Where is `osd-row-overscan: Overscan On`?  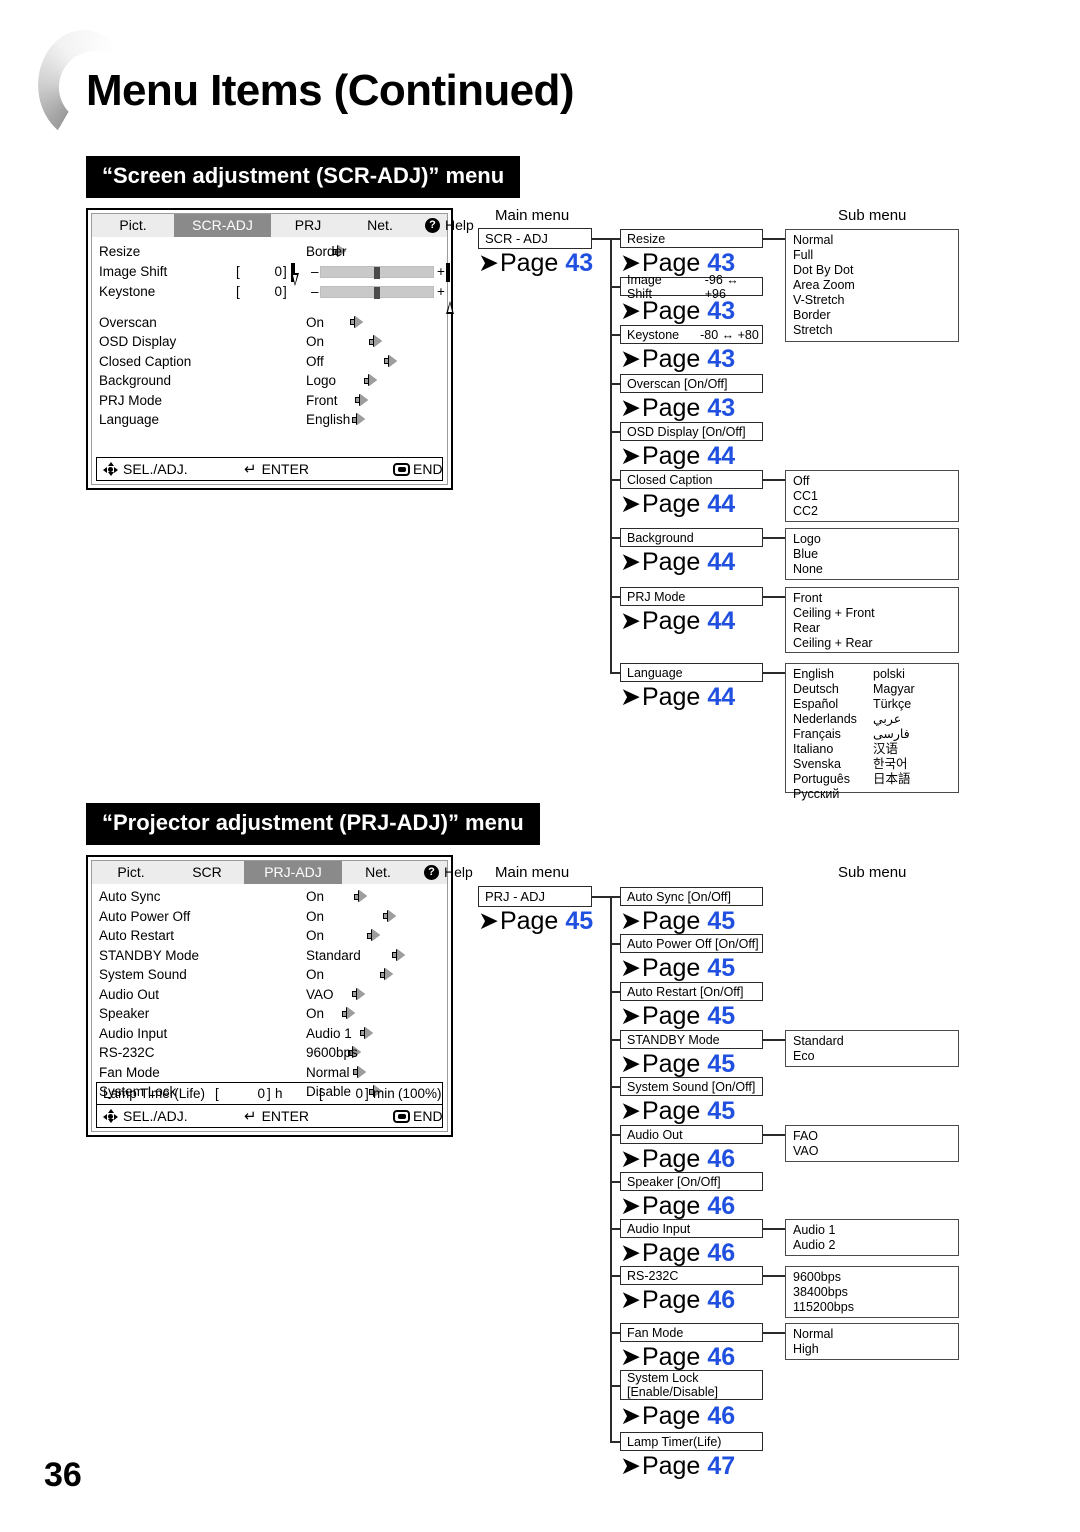 osd-row-overscan: Overscan On is located at coordinates (269, 323).